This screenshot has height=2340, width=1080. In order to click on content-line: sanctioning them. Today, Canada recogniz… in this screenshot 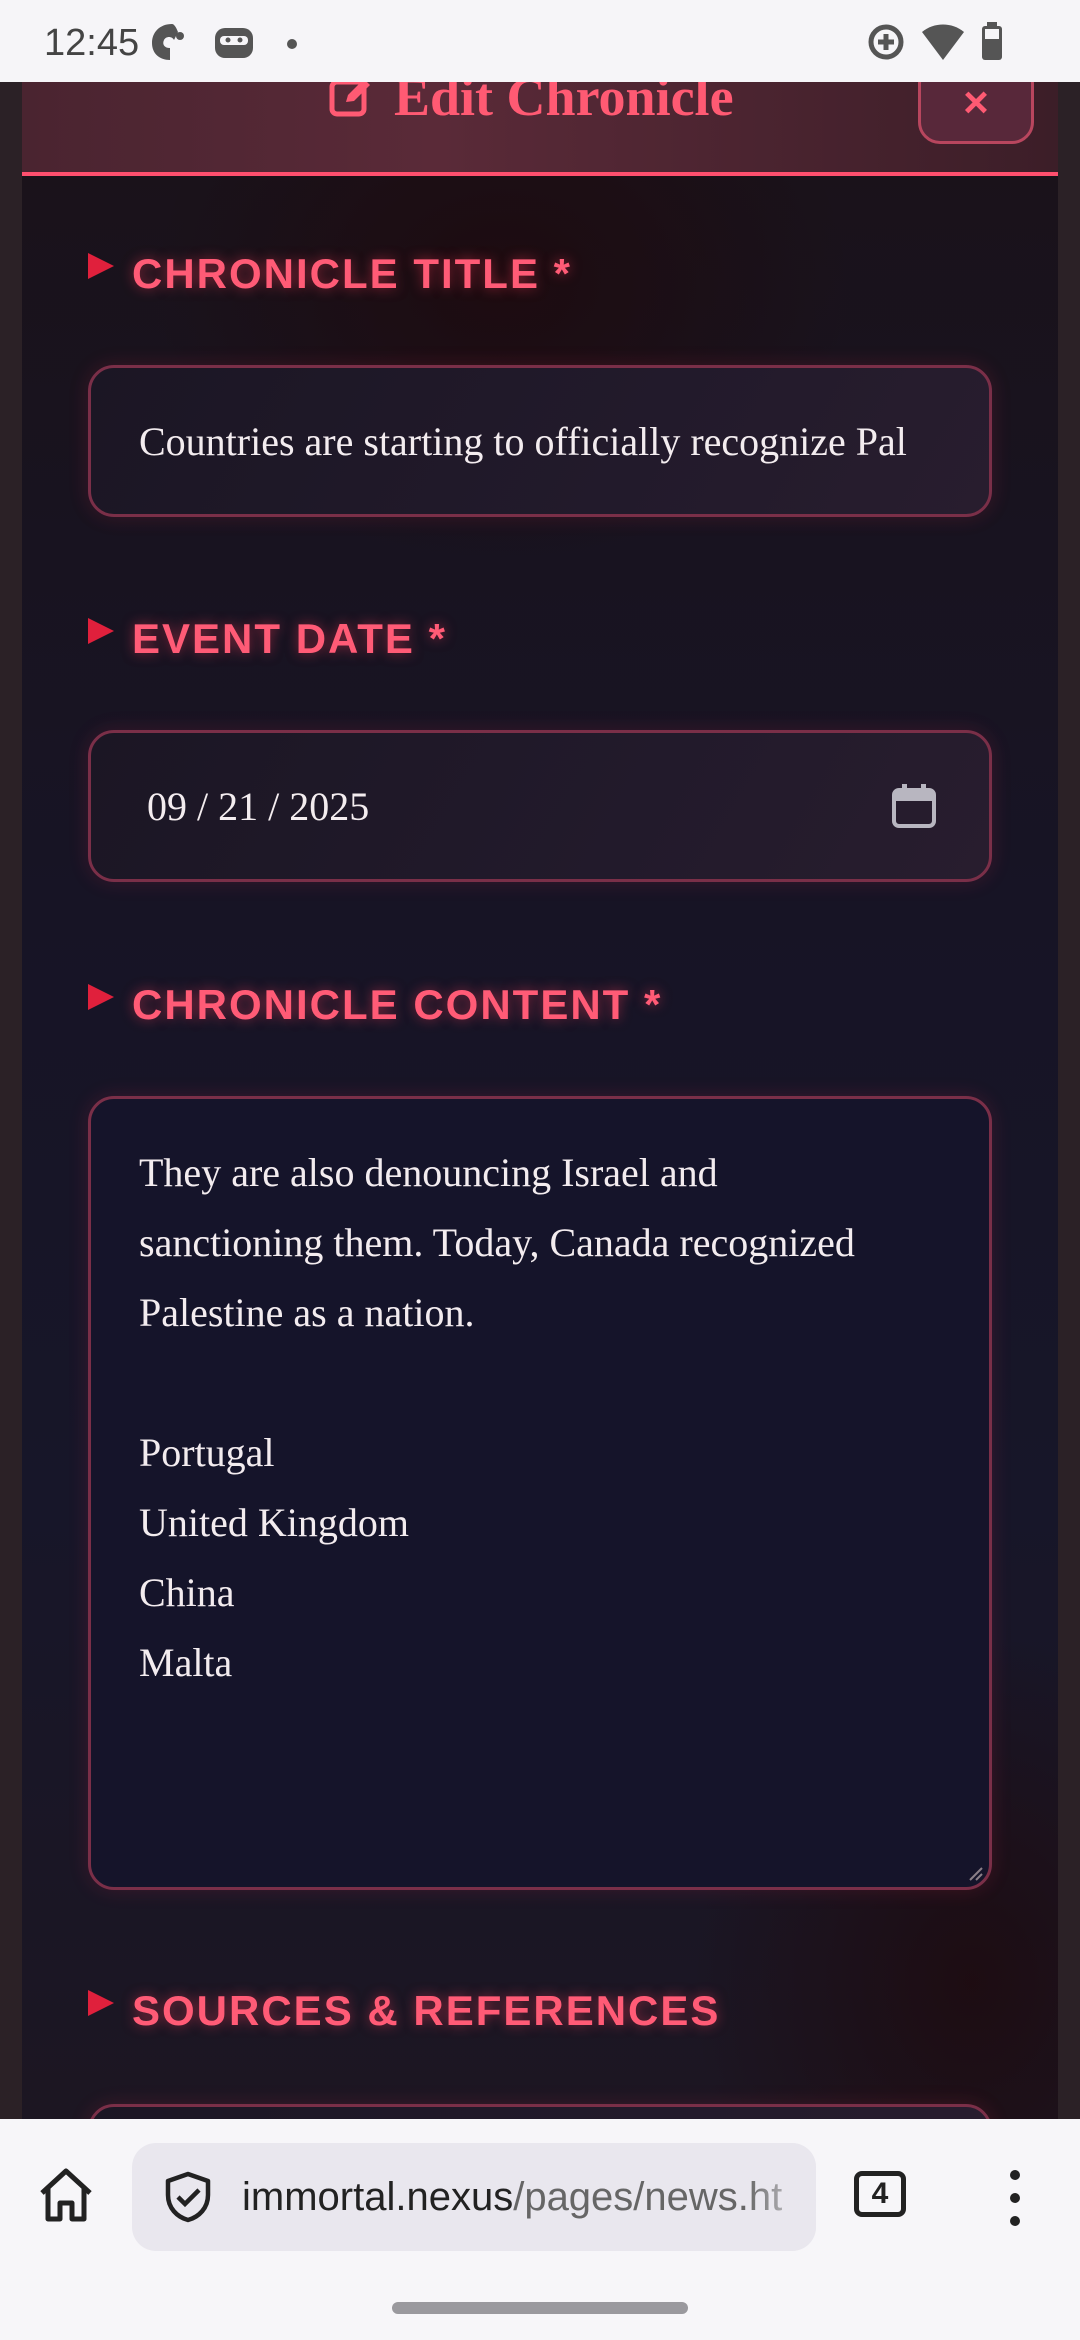, I will do `click(497, 1242)`.